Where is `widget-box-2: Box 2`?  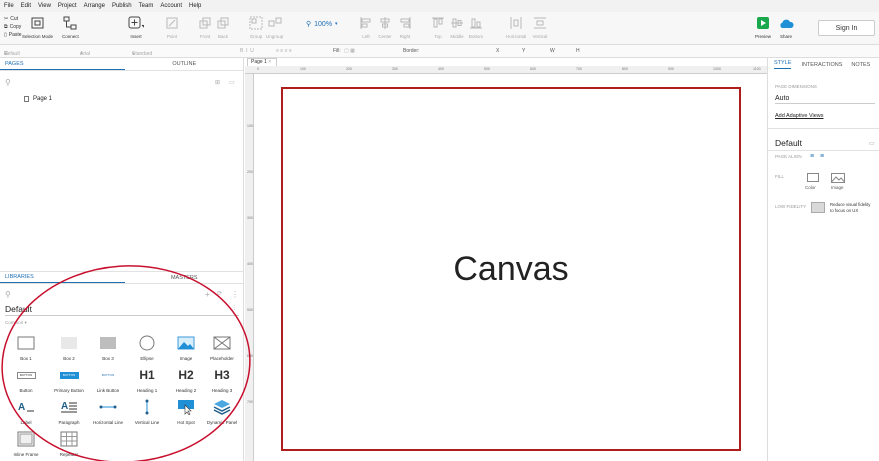
widget-box-2: Box 2 is located at coordinates (69, 347).